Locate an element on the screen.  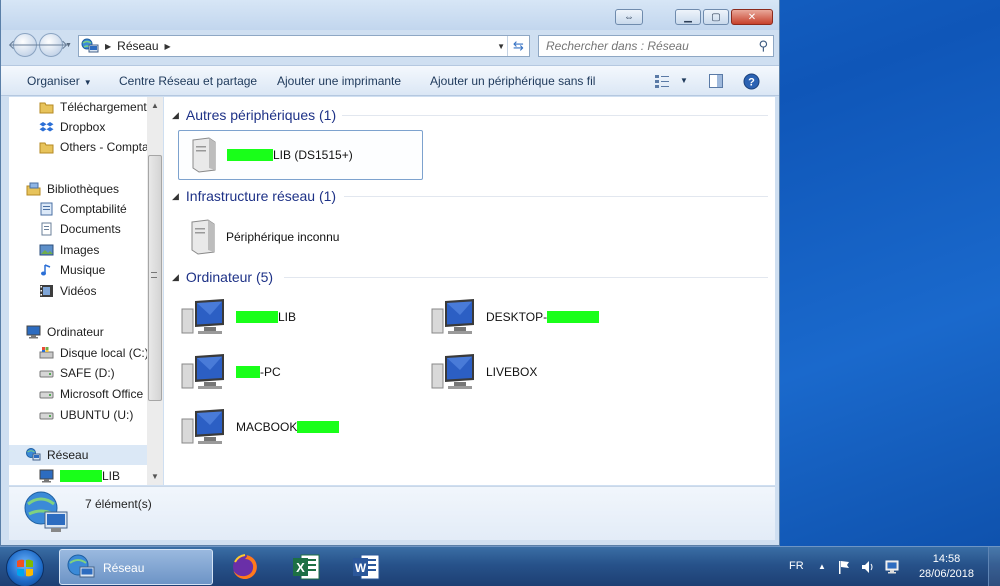
nav-item-libraries: Bibliothèques is located at coordinates (78, 189).